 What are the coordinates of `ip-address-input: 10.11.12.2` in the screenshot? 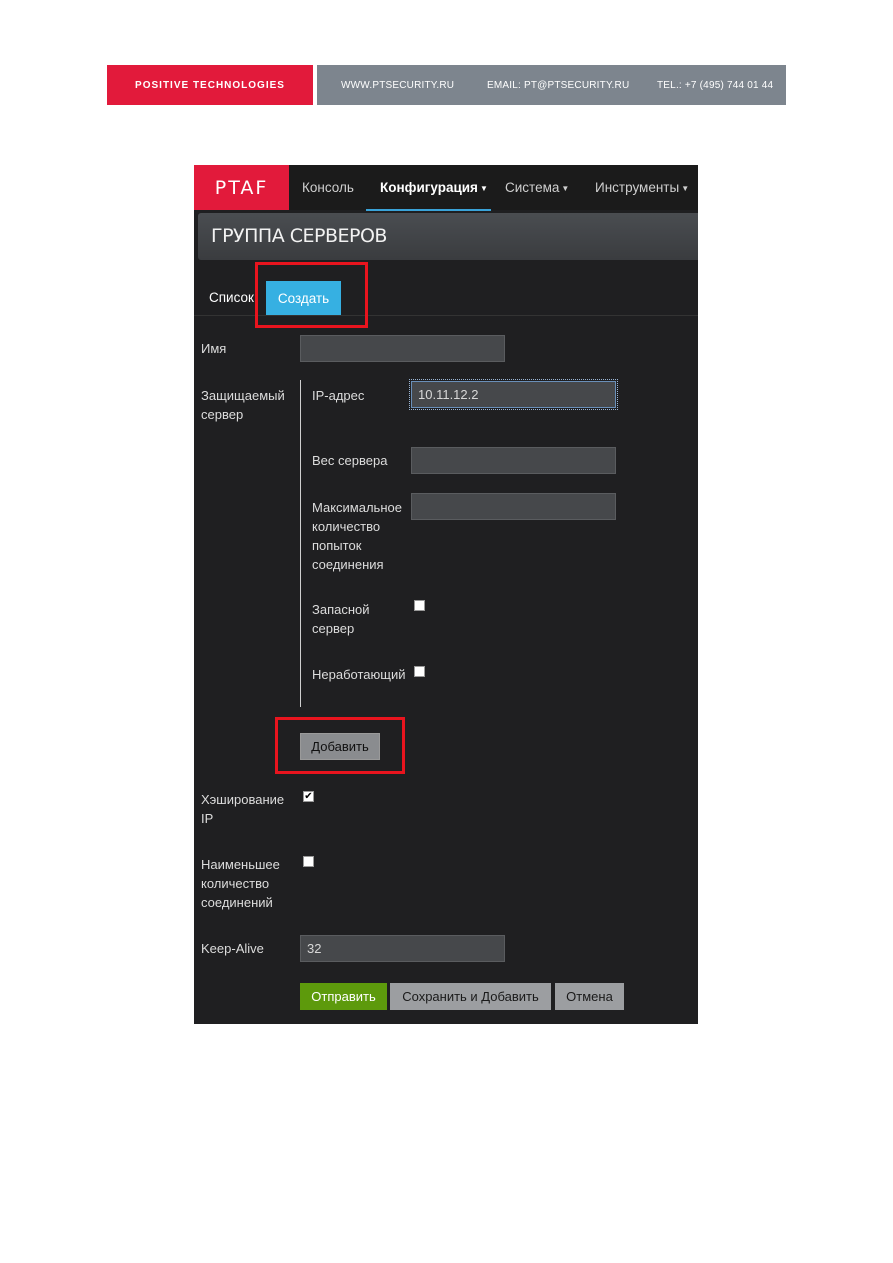 It's located at (513, 394).